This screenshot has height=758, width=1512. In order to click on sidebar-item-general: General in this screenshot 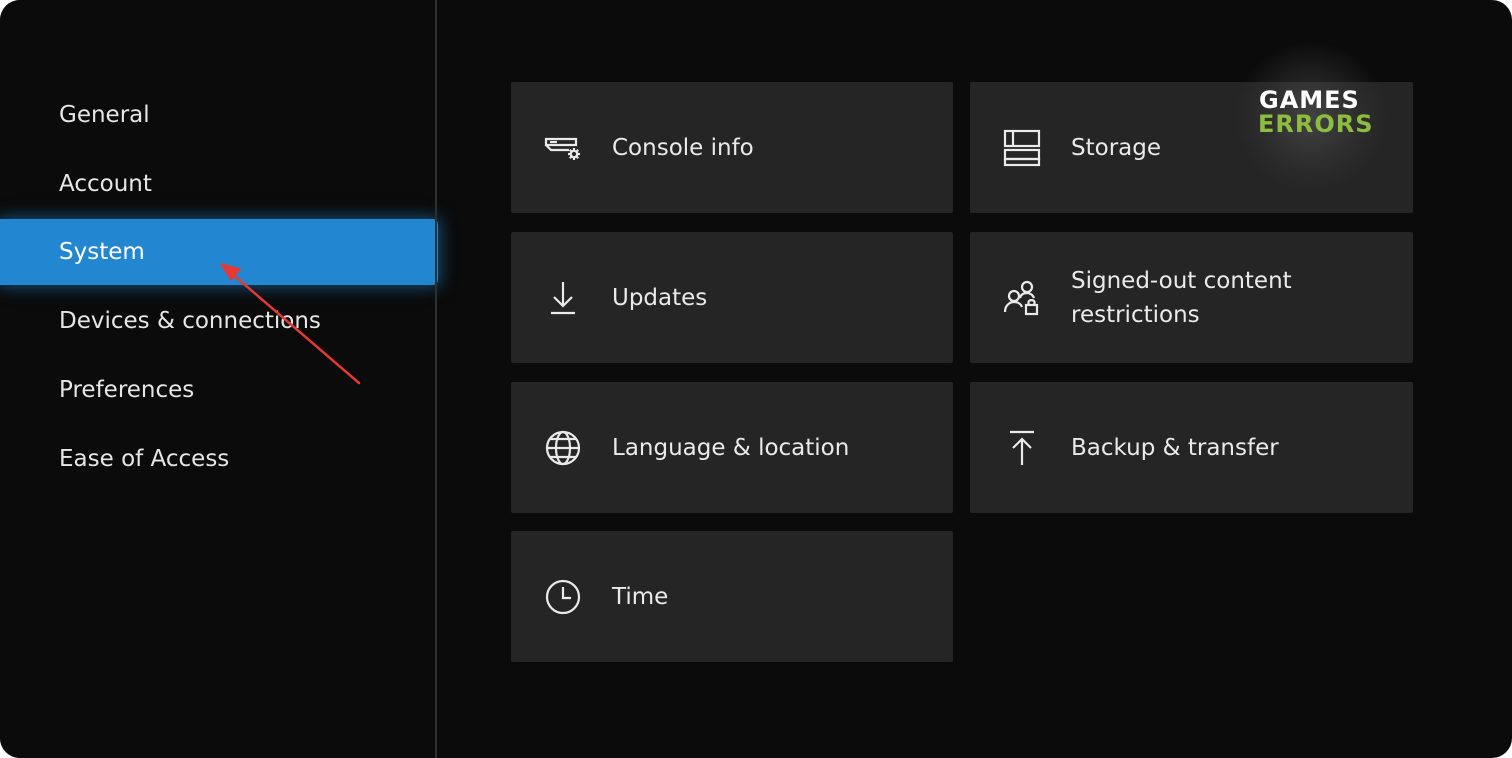, I will do `click(219, 115)`.